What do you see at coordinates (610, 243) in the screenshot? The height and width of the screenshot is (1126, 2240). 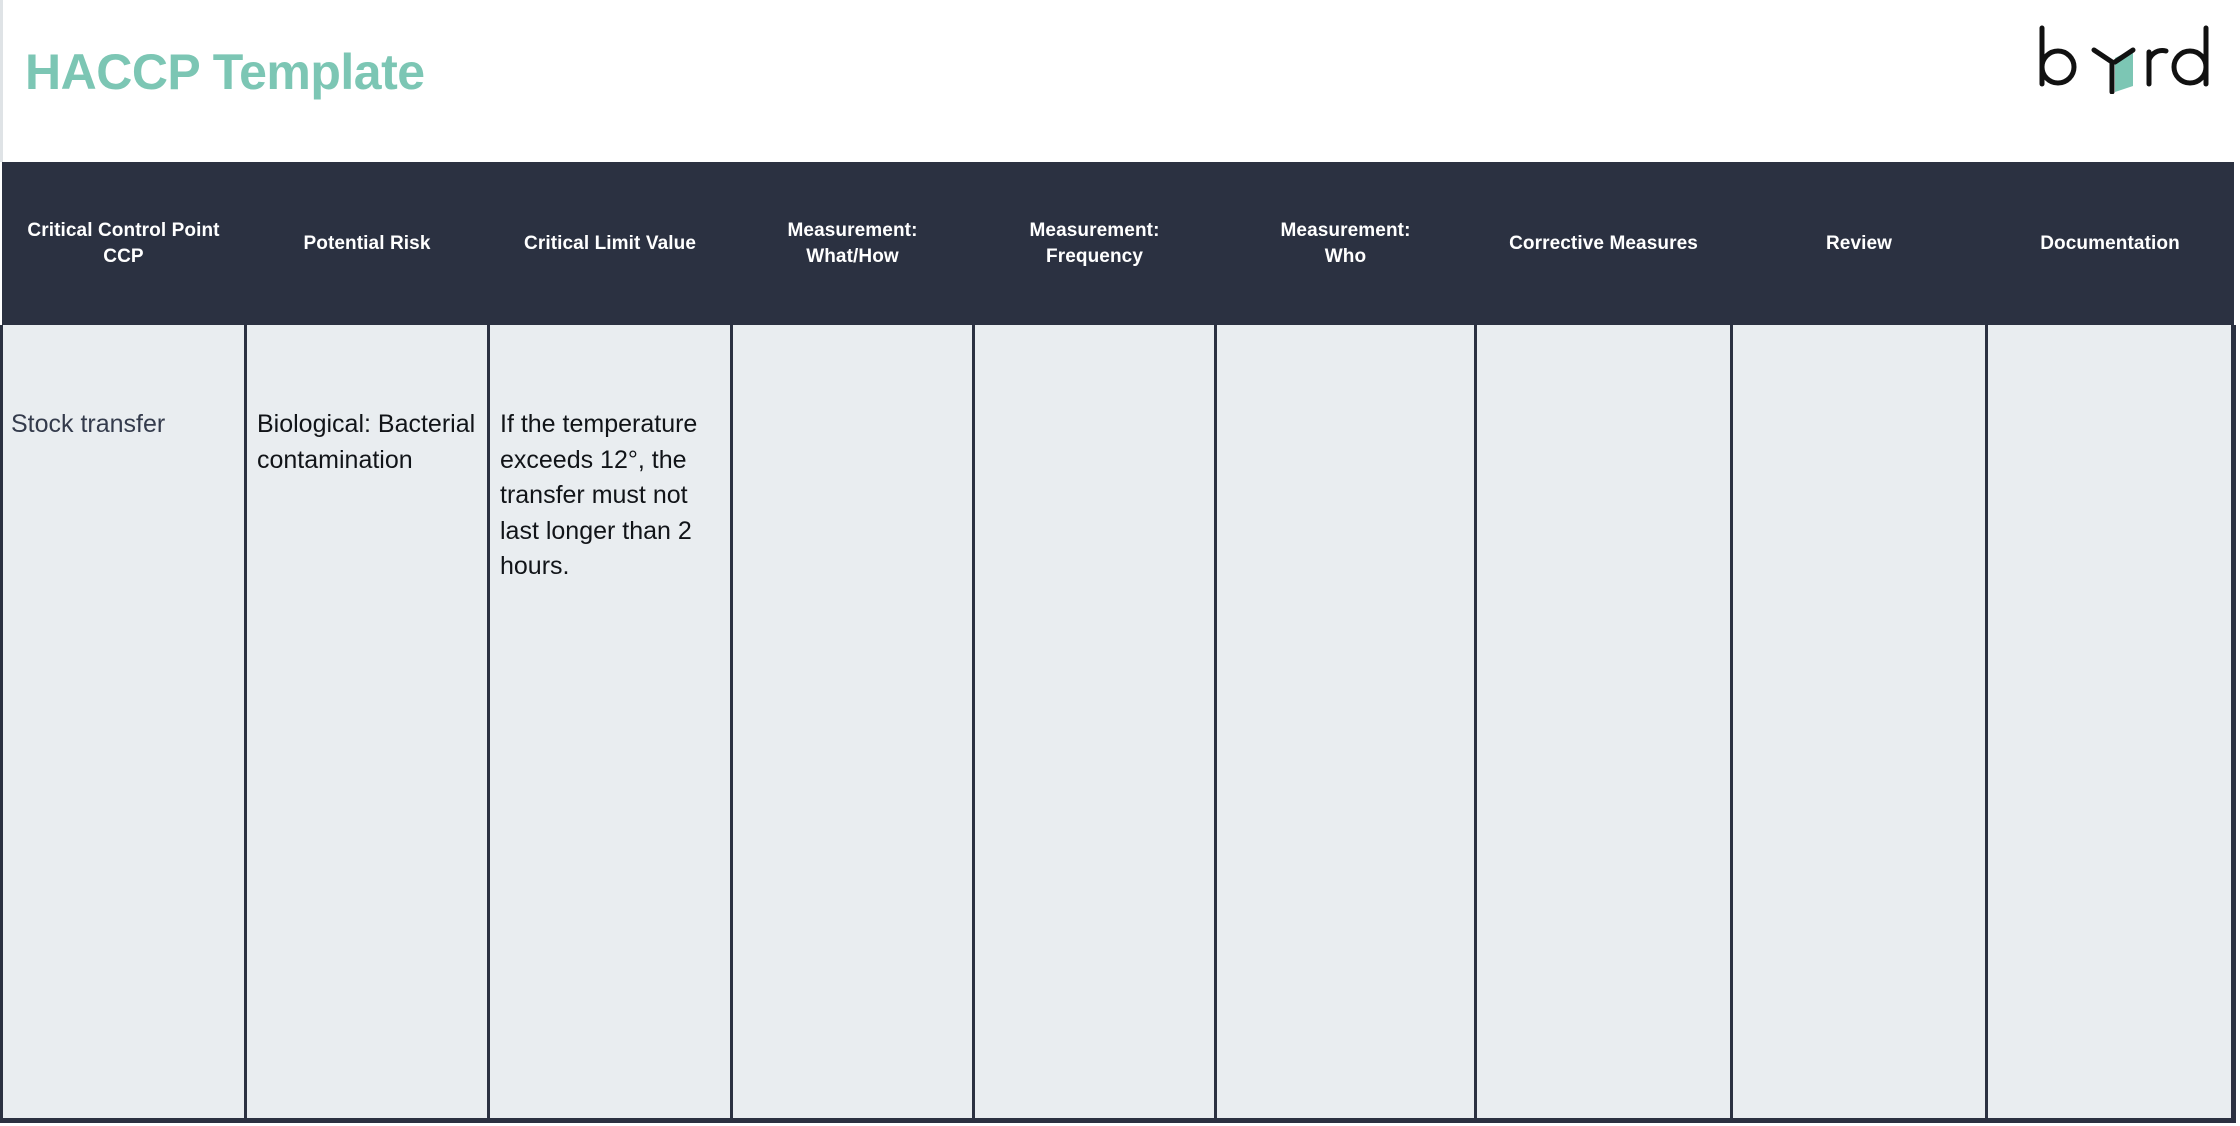 I see `column-header-critical-limit-value: Critical Limit Value` at bounding box center [610, 243].